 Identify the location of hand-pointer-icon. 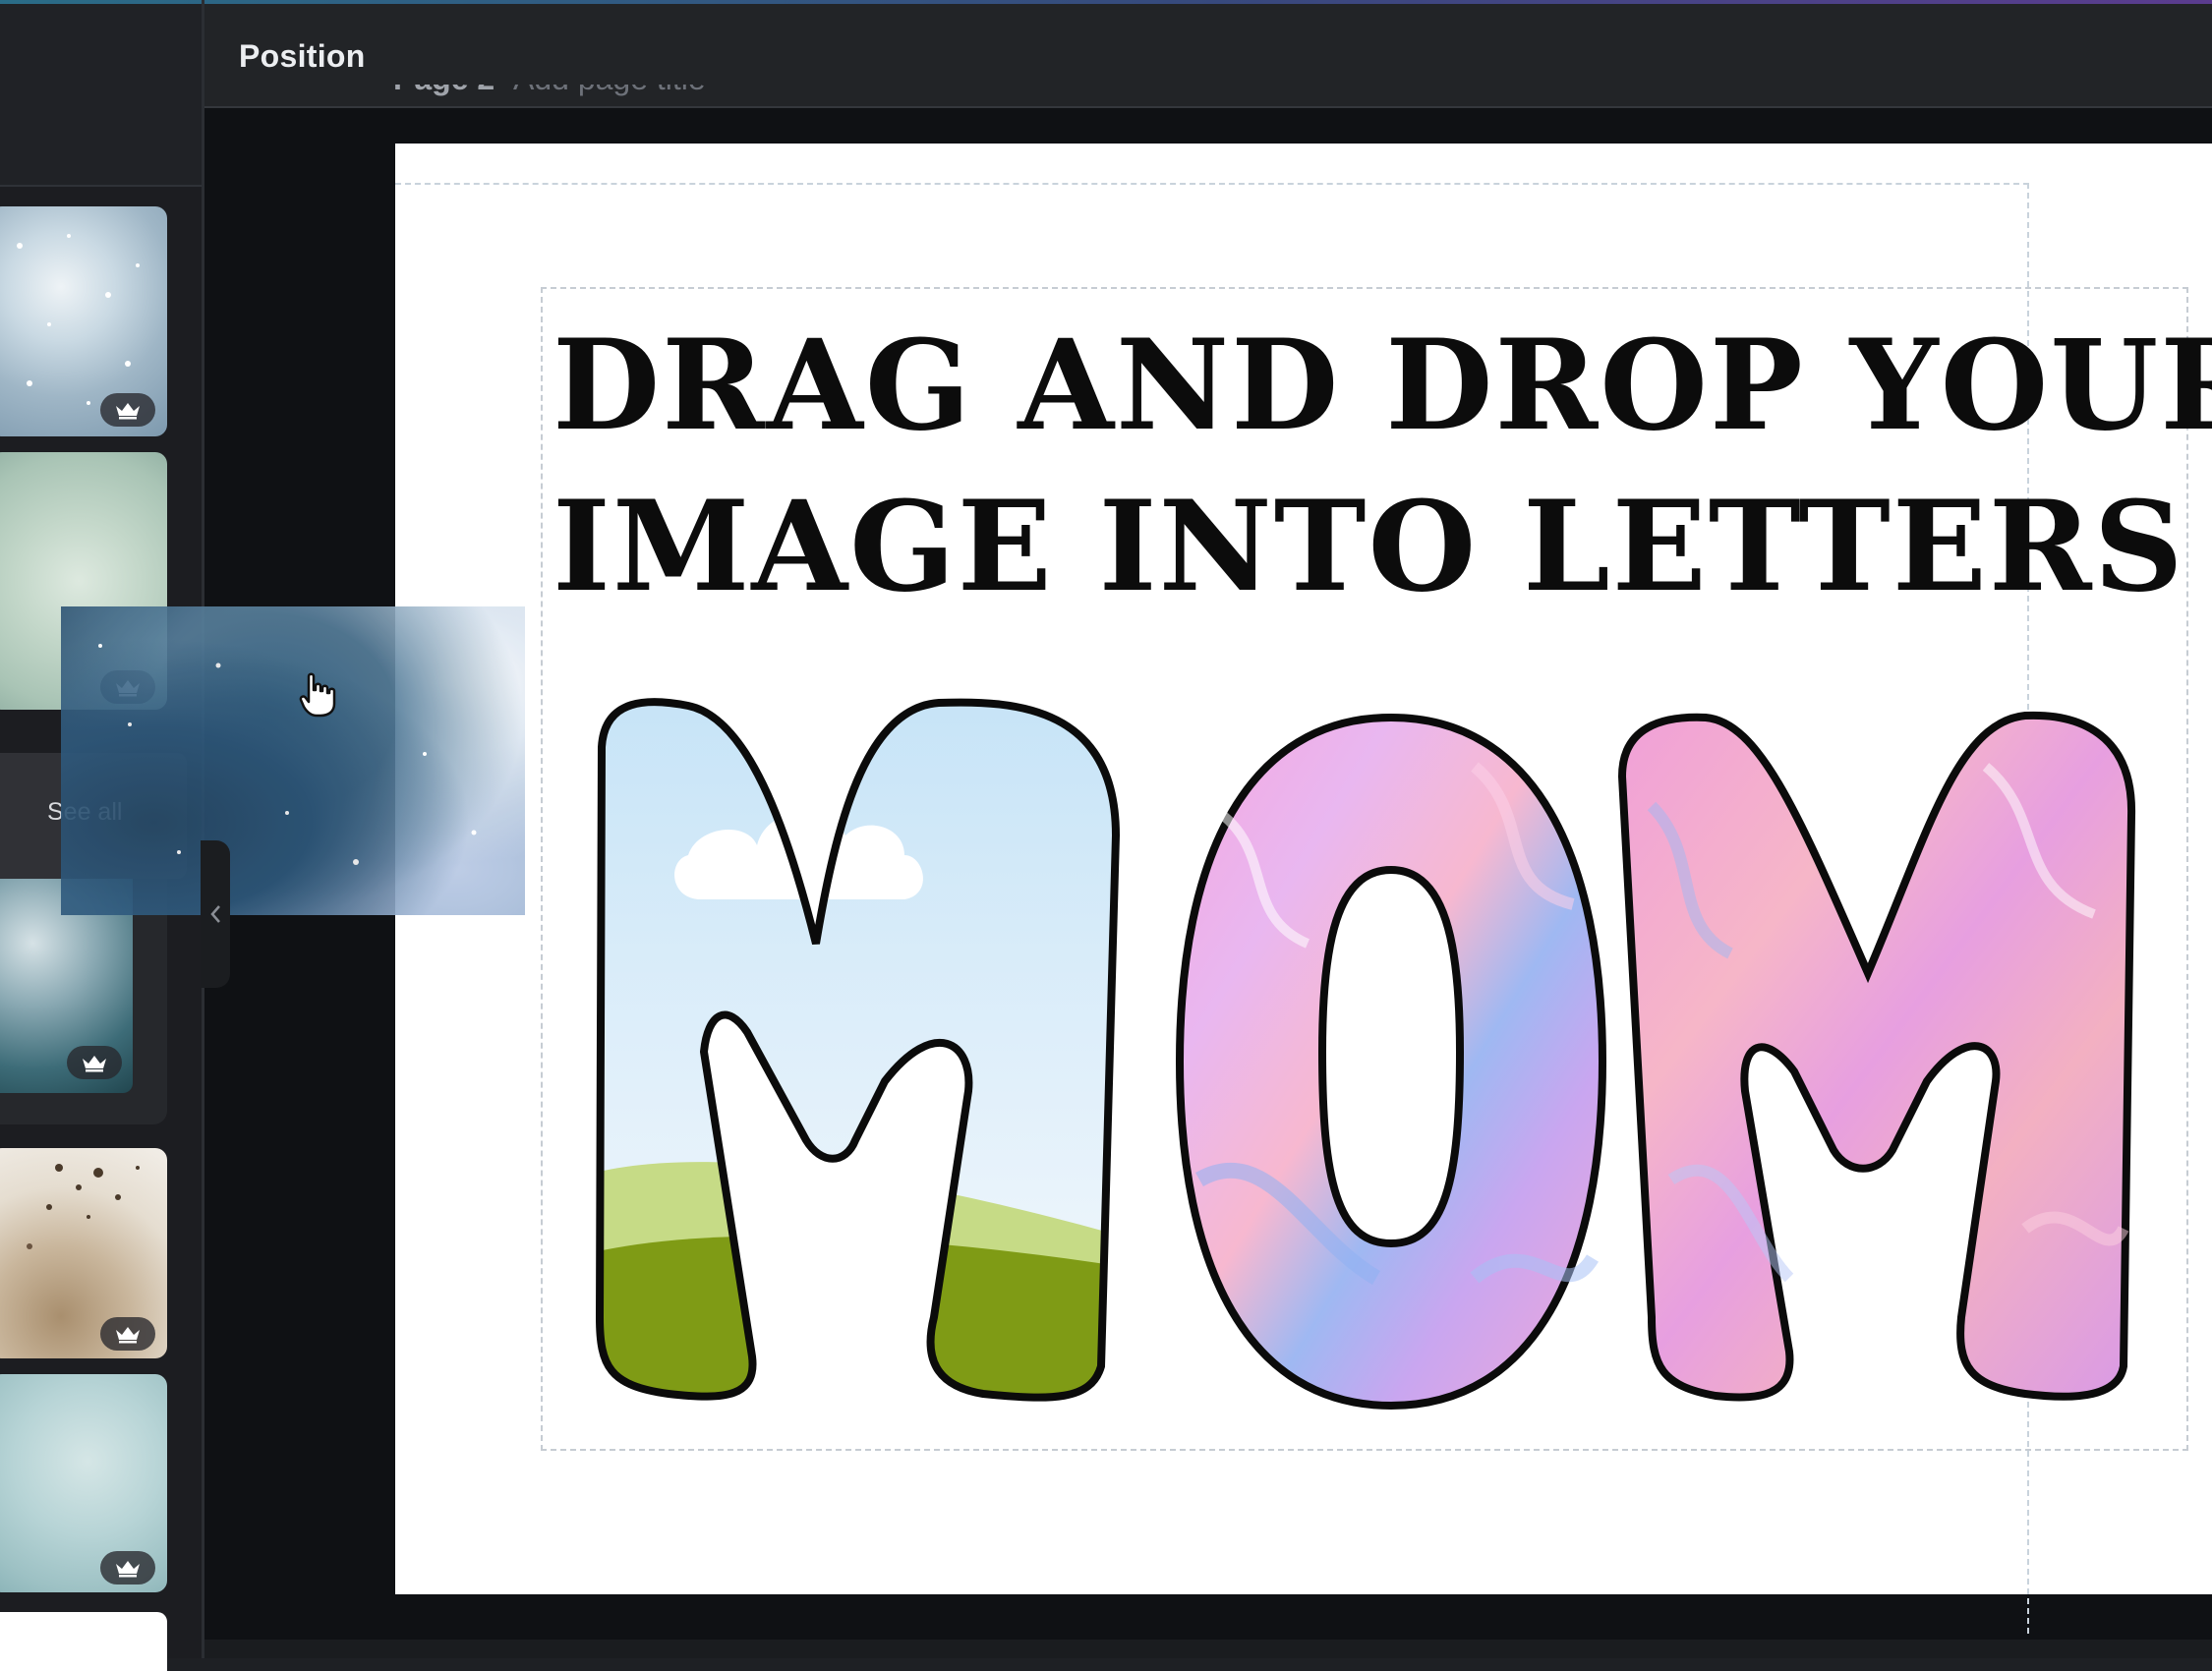
(318, 695).